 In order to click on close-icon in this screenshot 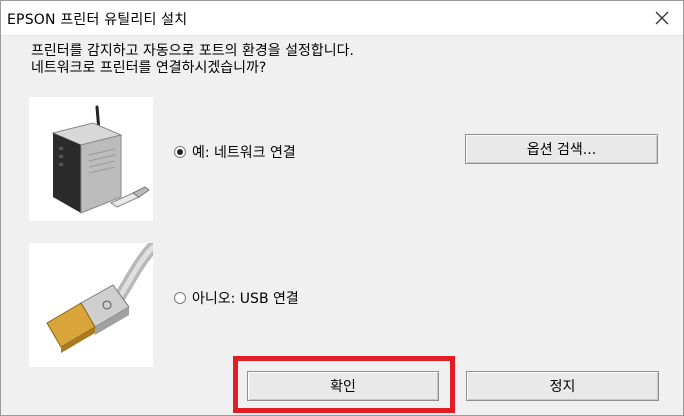, I will do `click(662, 18)`.